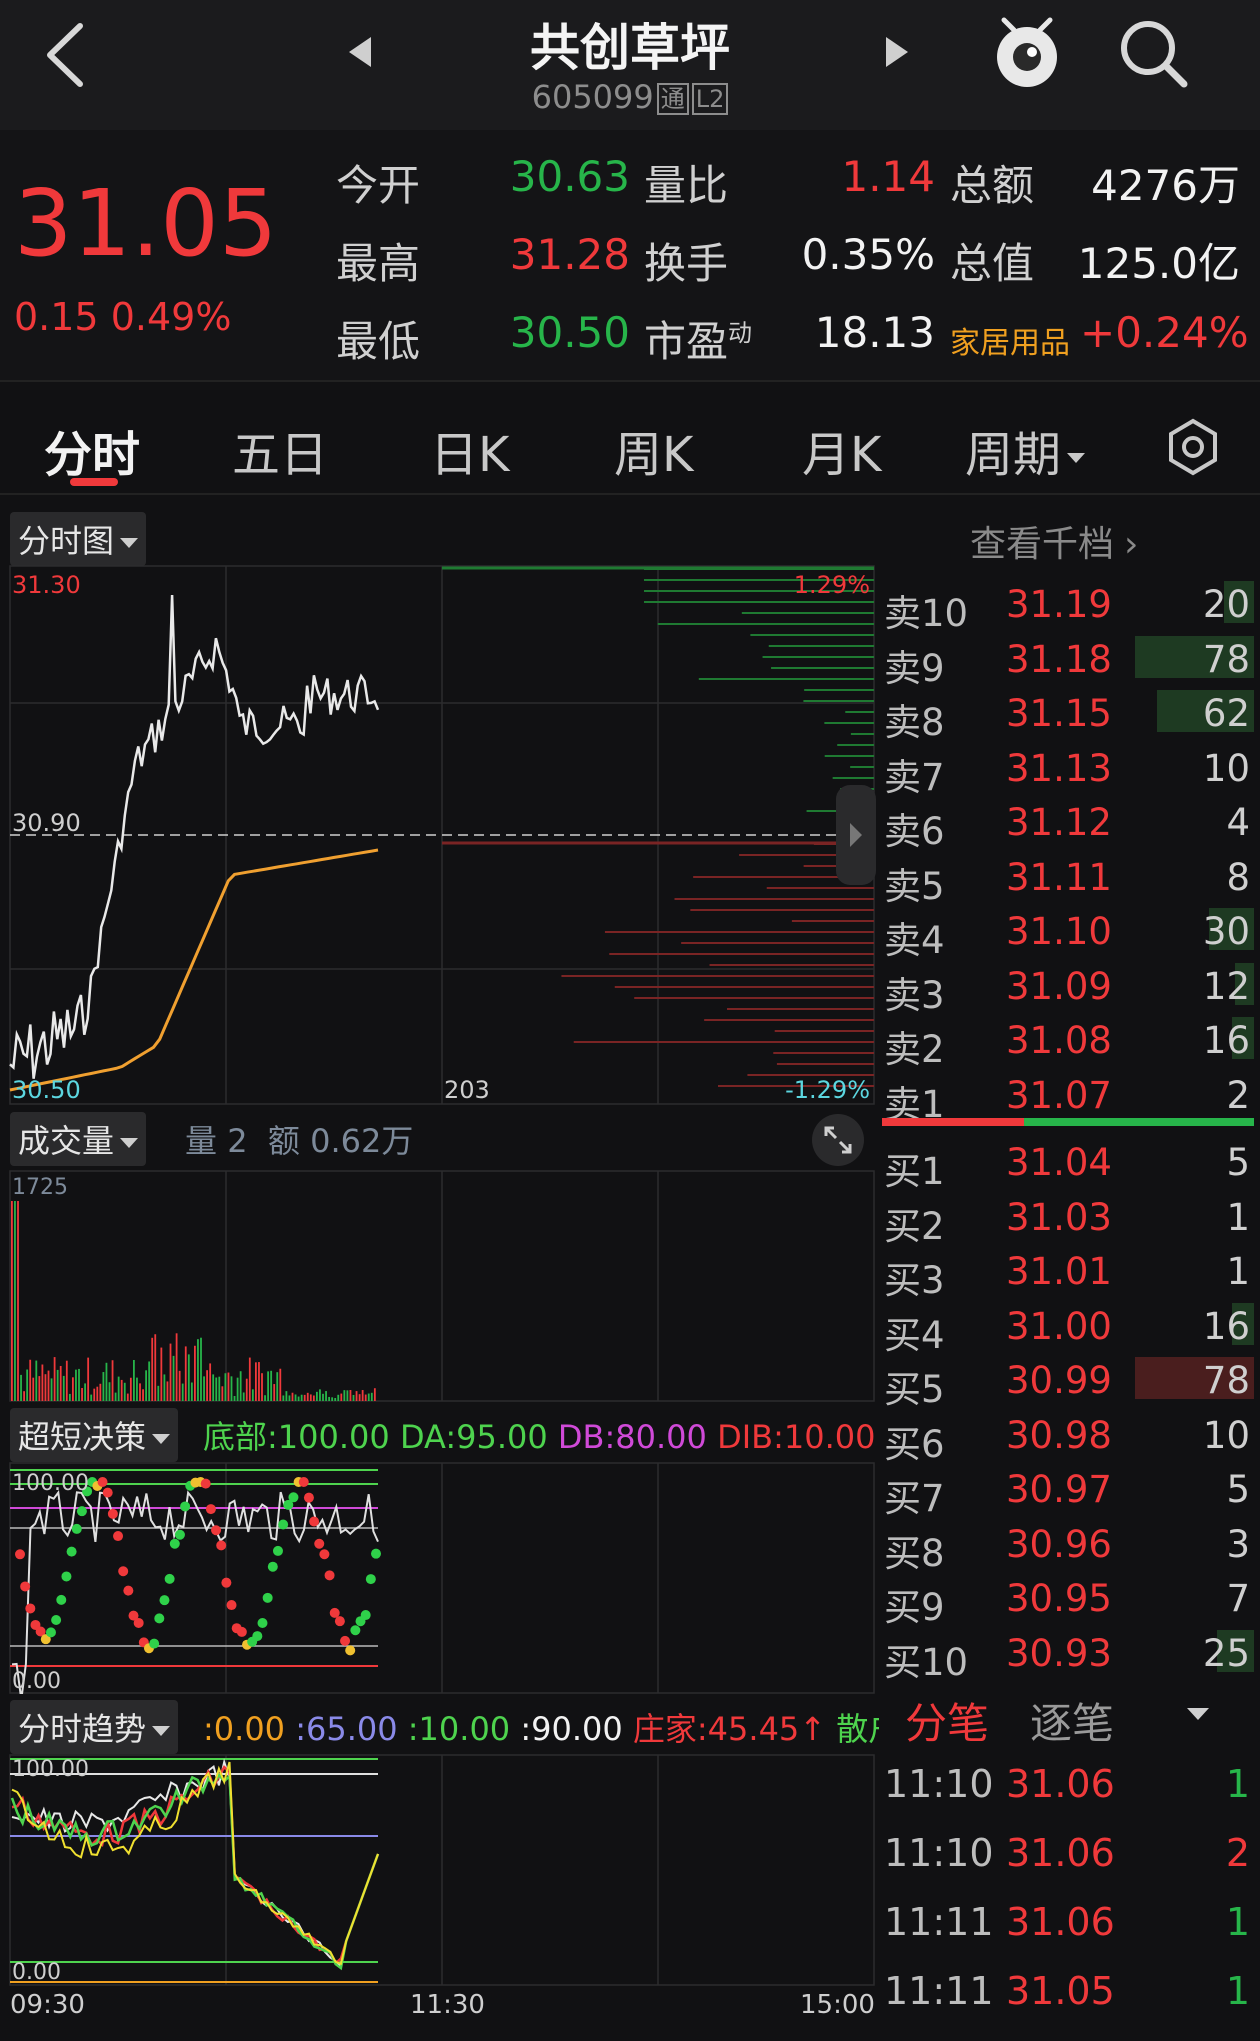 This screenshot has height=2041, width=1260. What do you see at coordinates (1010, 340) in the screenshot?
I see `sector-name: 家居用品` at bounding box center [1010, 340].